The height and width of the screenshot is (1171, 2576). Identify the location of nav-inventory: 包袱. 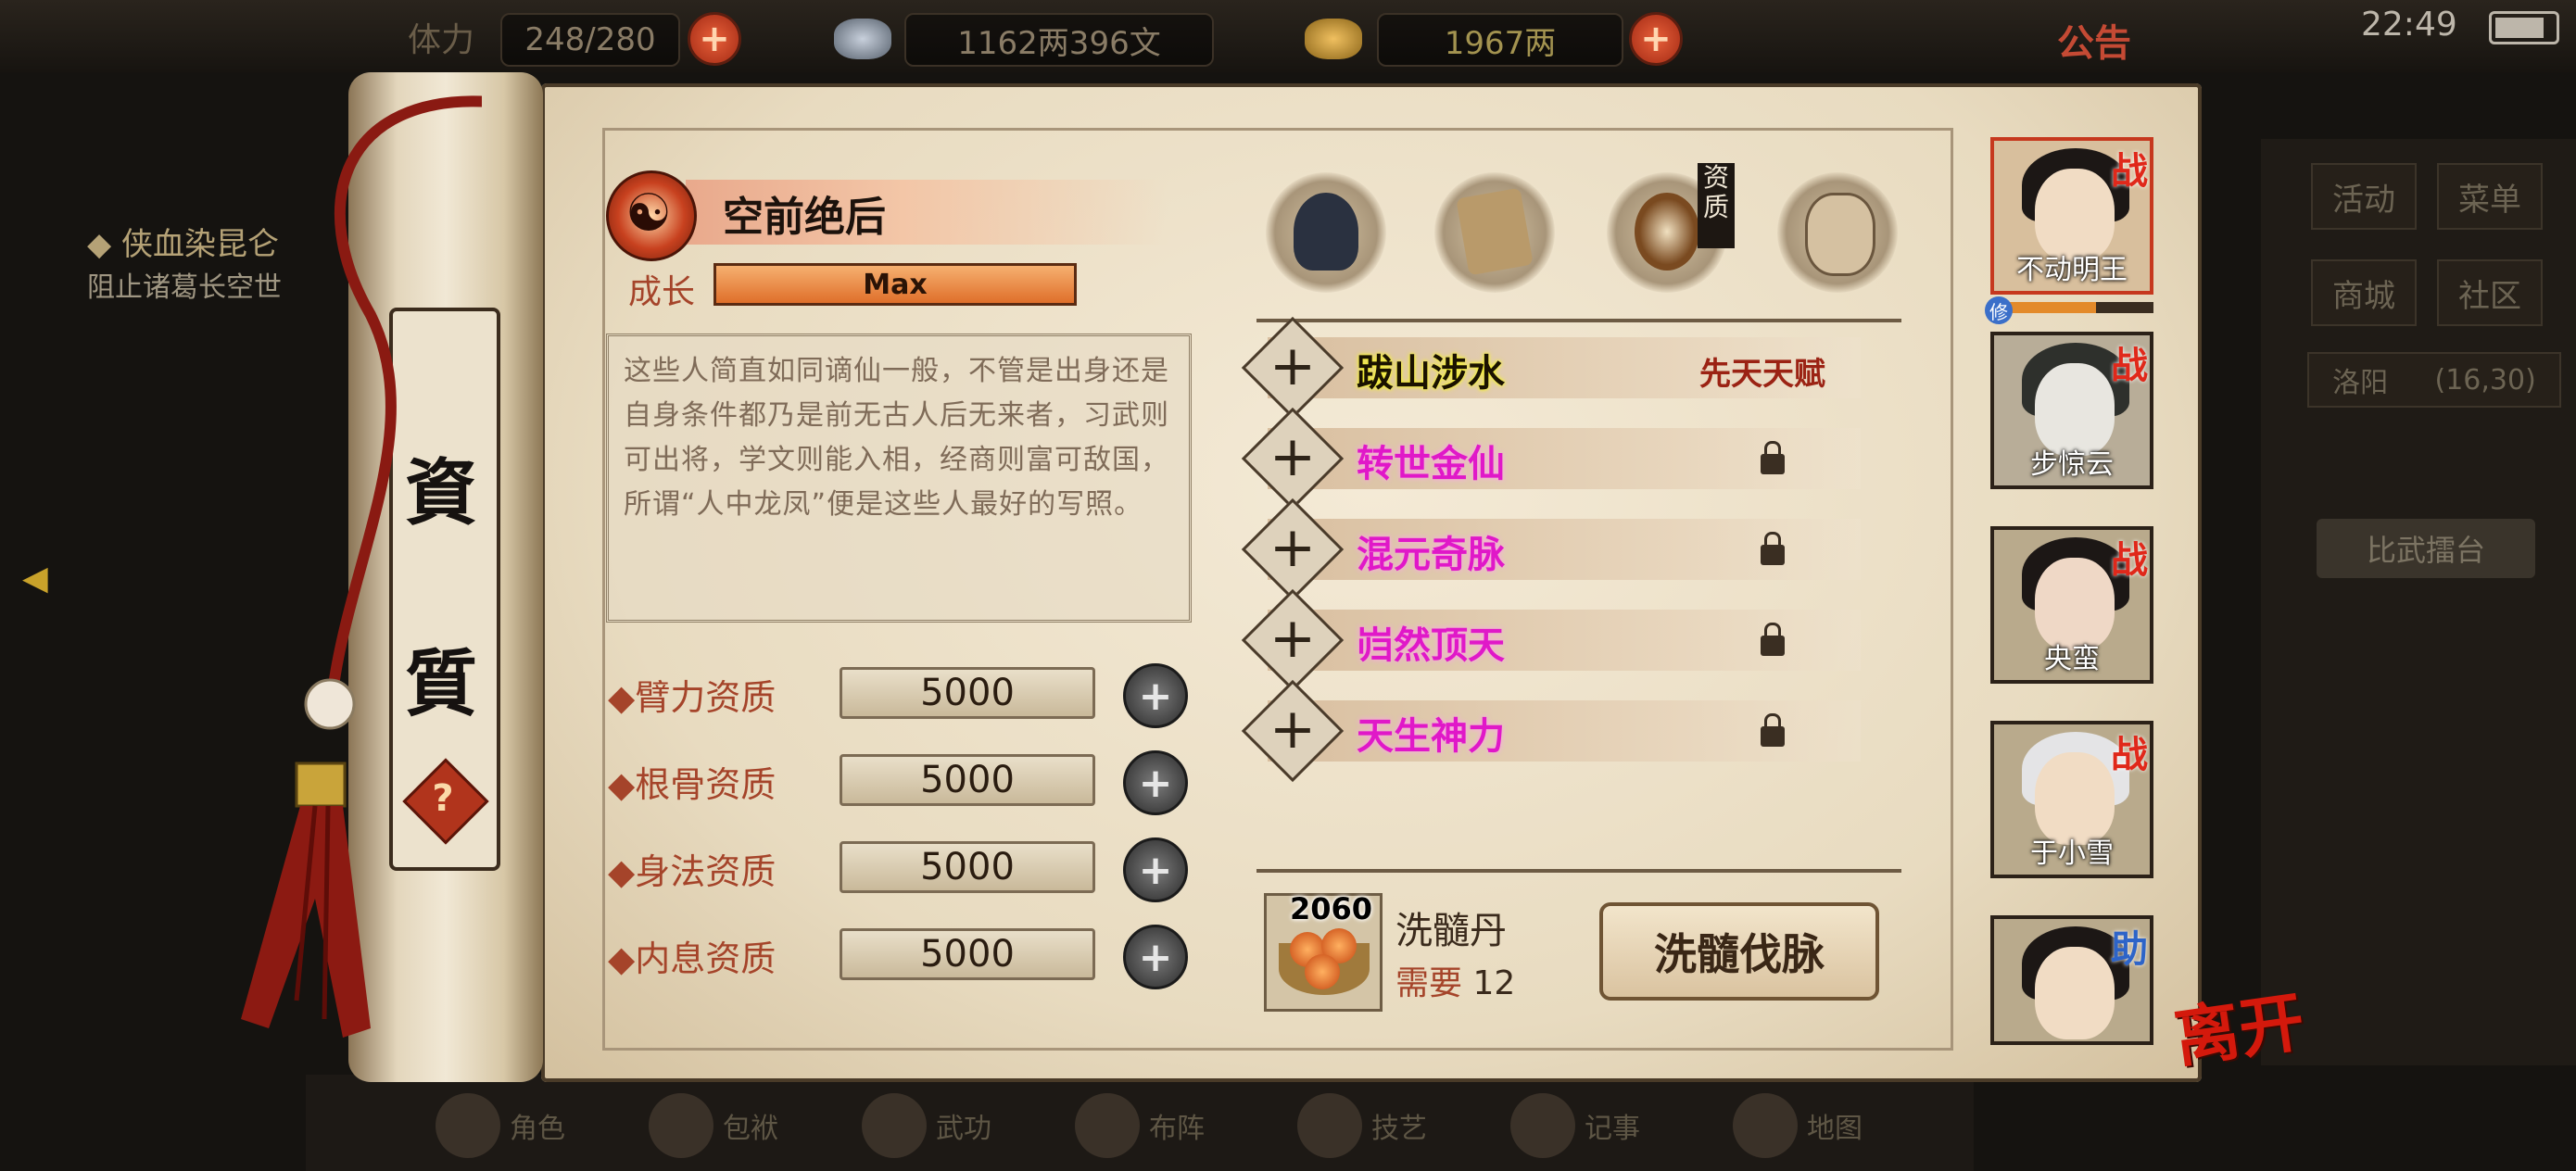
(711, 1126).